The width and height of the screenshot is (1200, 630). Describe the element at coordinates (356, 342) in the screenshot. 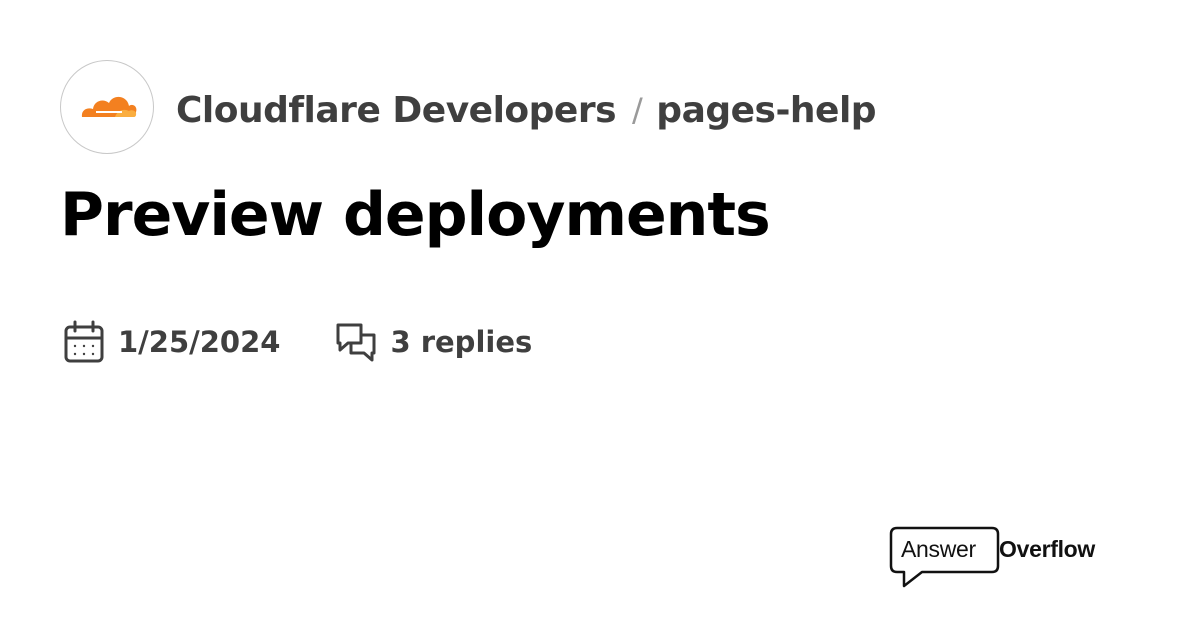

I see `chat-bubbles-icon` at that location.